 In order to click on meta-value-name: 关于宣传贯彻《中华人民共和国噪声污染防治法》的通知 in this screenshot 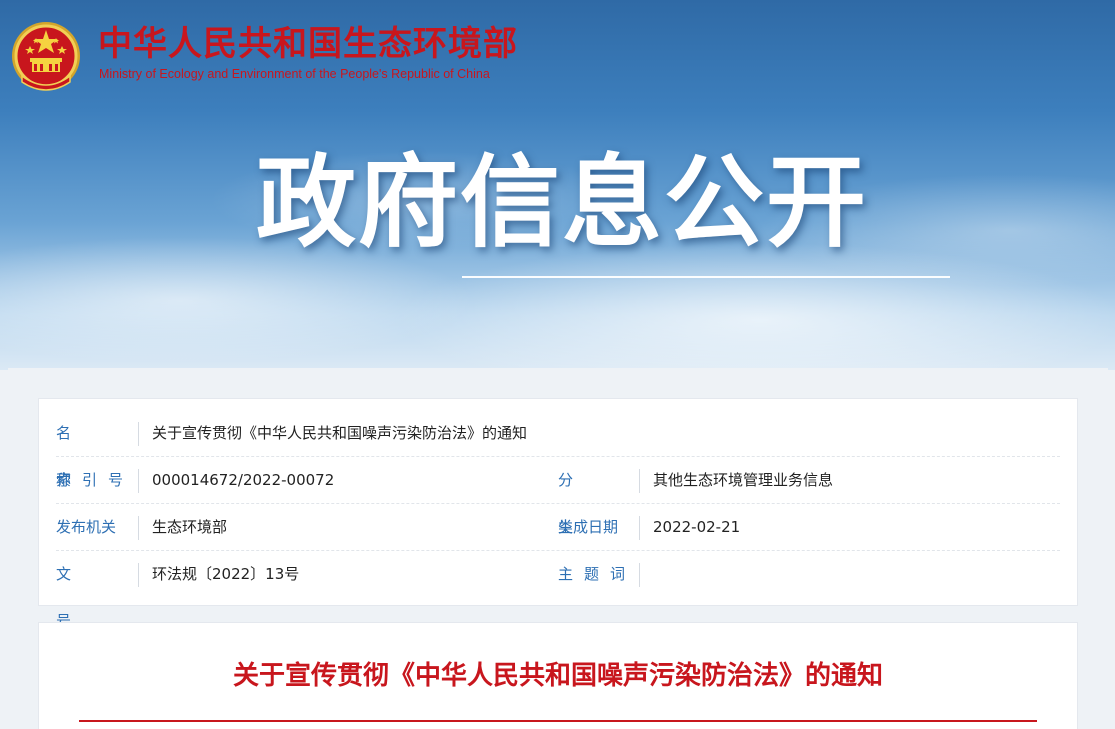, I will do `click(340, 433)`.